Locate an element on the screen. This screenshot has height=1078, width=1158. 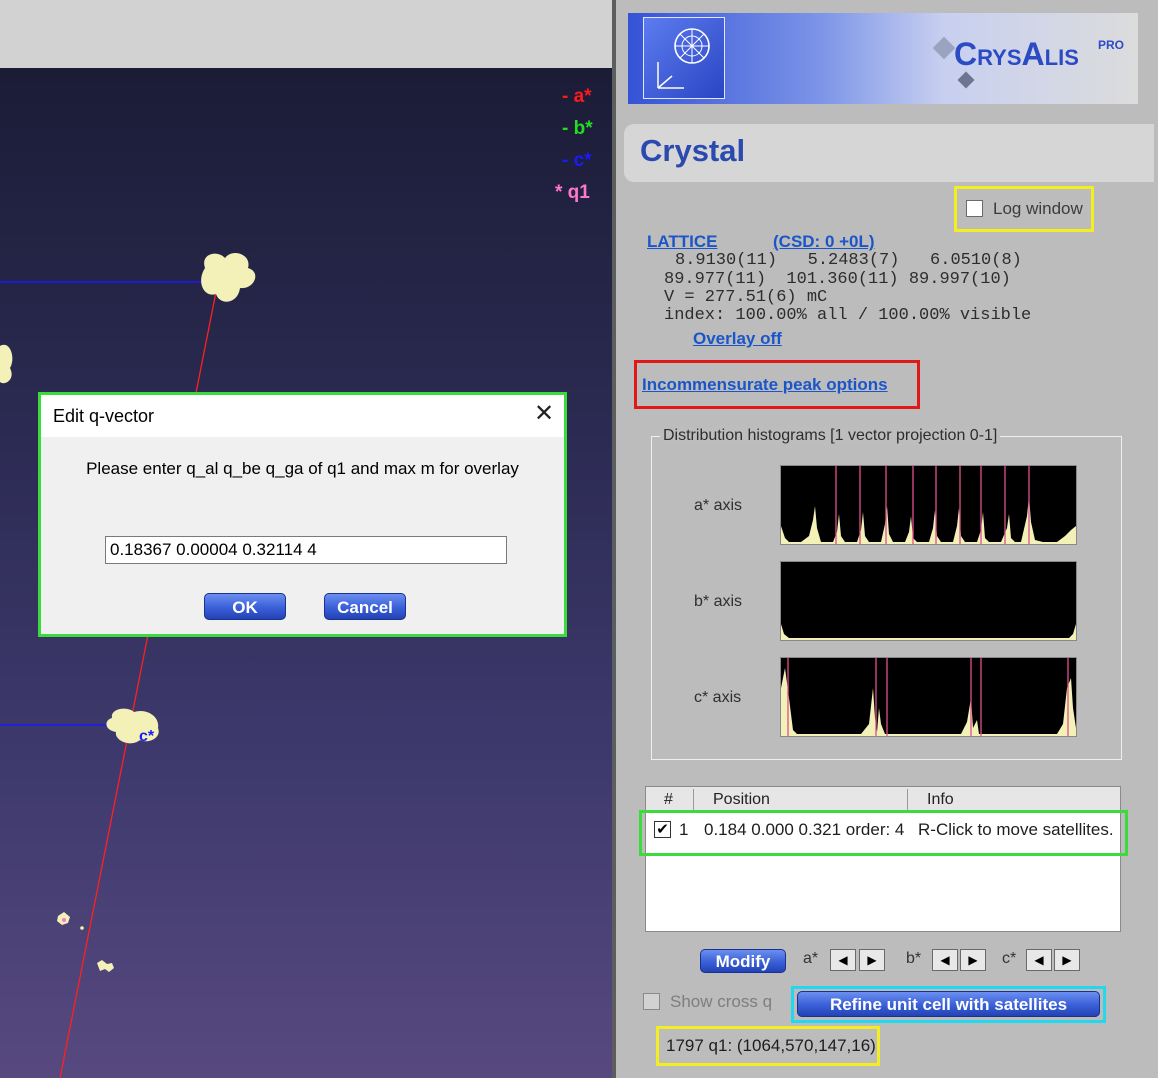
indexing-info: index: 100.00% all / 100.00% visible is located at coordinates (848, 315).